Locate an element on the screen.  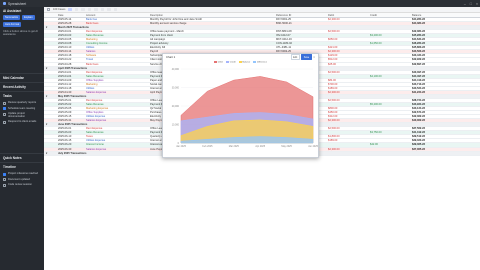
cell-reference: UTL-3381-11 is located at coordinates (300, 47).